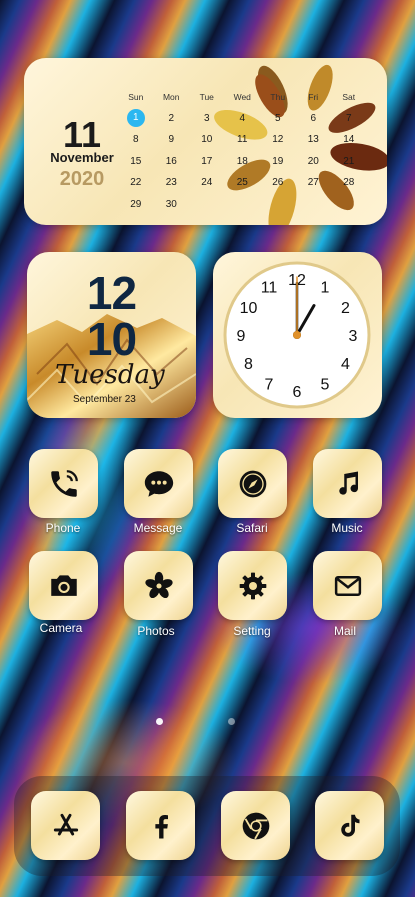  What do you see at coordinates (82, 179) in the screenshot?
I see `calendar-year: 2020` at bounding box center [82, 179].